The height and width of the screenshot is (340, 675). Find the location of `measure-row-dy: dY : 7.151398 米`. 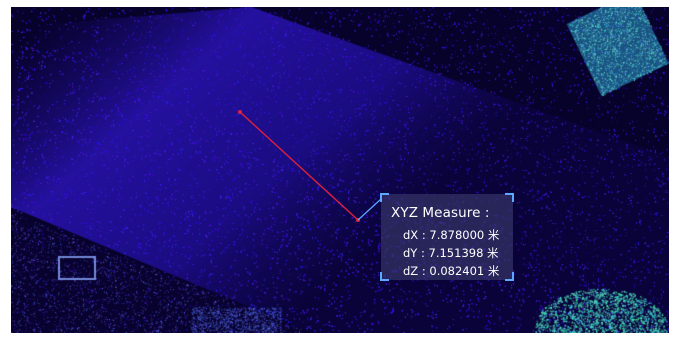

measure-row-dy: dY : 7.151398 米 is located at coordinates (451, 253).